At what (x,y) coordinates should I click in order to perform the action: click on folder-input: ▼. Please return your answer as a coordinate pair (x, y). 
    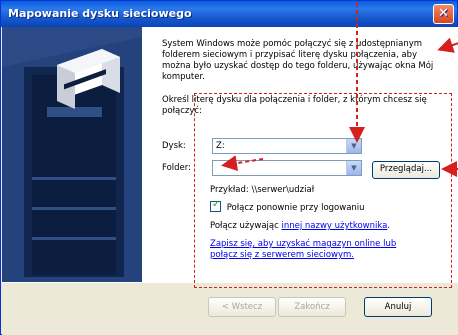
    Looking at the image, I should click on (287, 168).